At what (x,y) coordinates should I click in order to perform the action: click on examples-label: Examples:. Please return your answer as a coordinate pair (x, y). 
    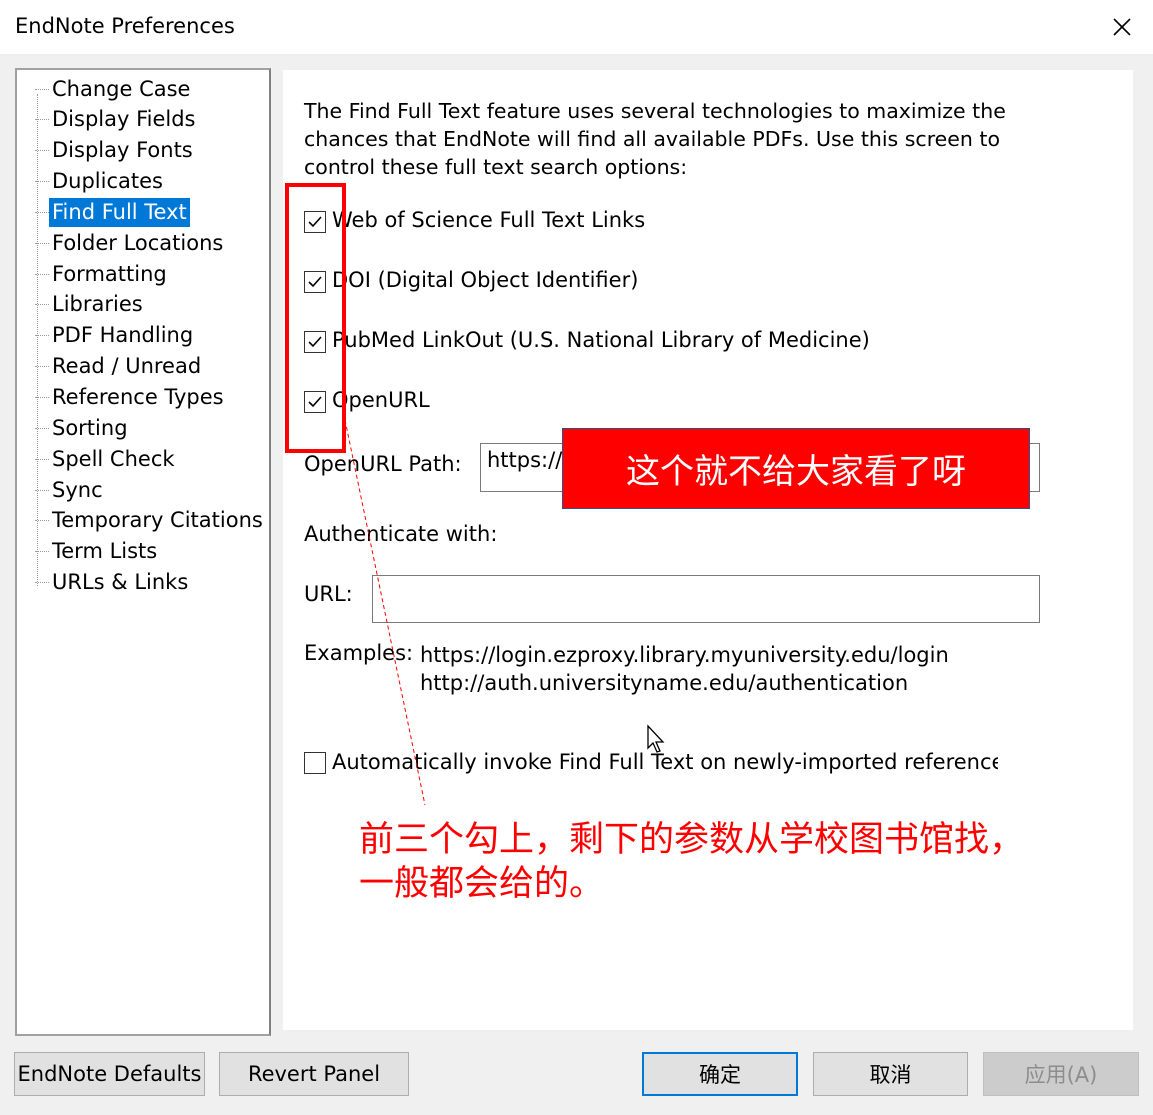
    Looking at the image, I should click on (359, 653).